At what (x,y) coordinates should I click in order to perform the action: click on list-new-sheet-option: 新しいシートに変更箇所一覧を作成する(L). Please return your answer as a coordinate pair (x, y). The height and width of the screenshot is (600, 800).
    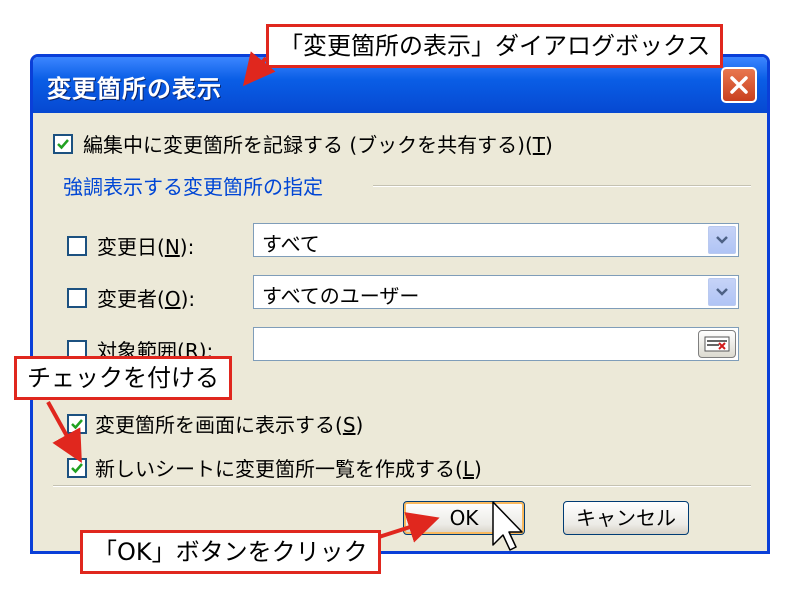
    Looking at the image, I should click on (274, 467).